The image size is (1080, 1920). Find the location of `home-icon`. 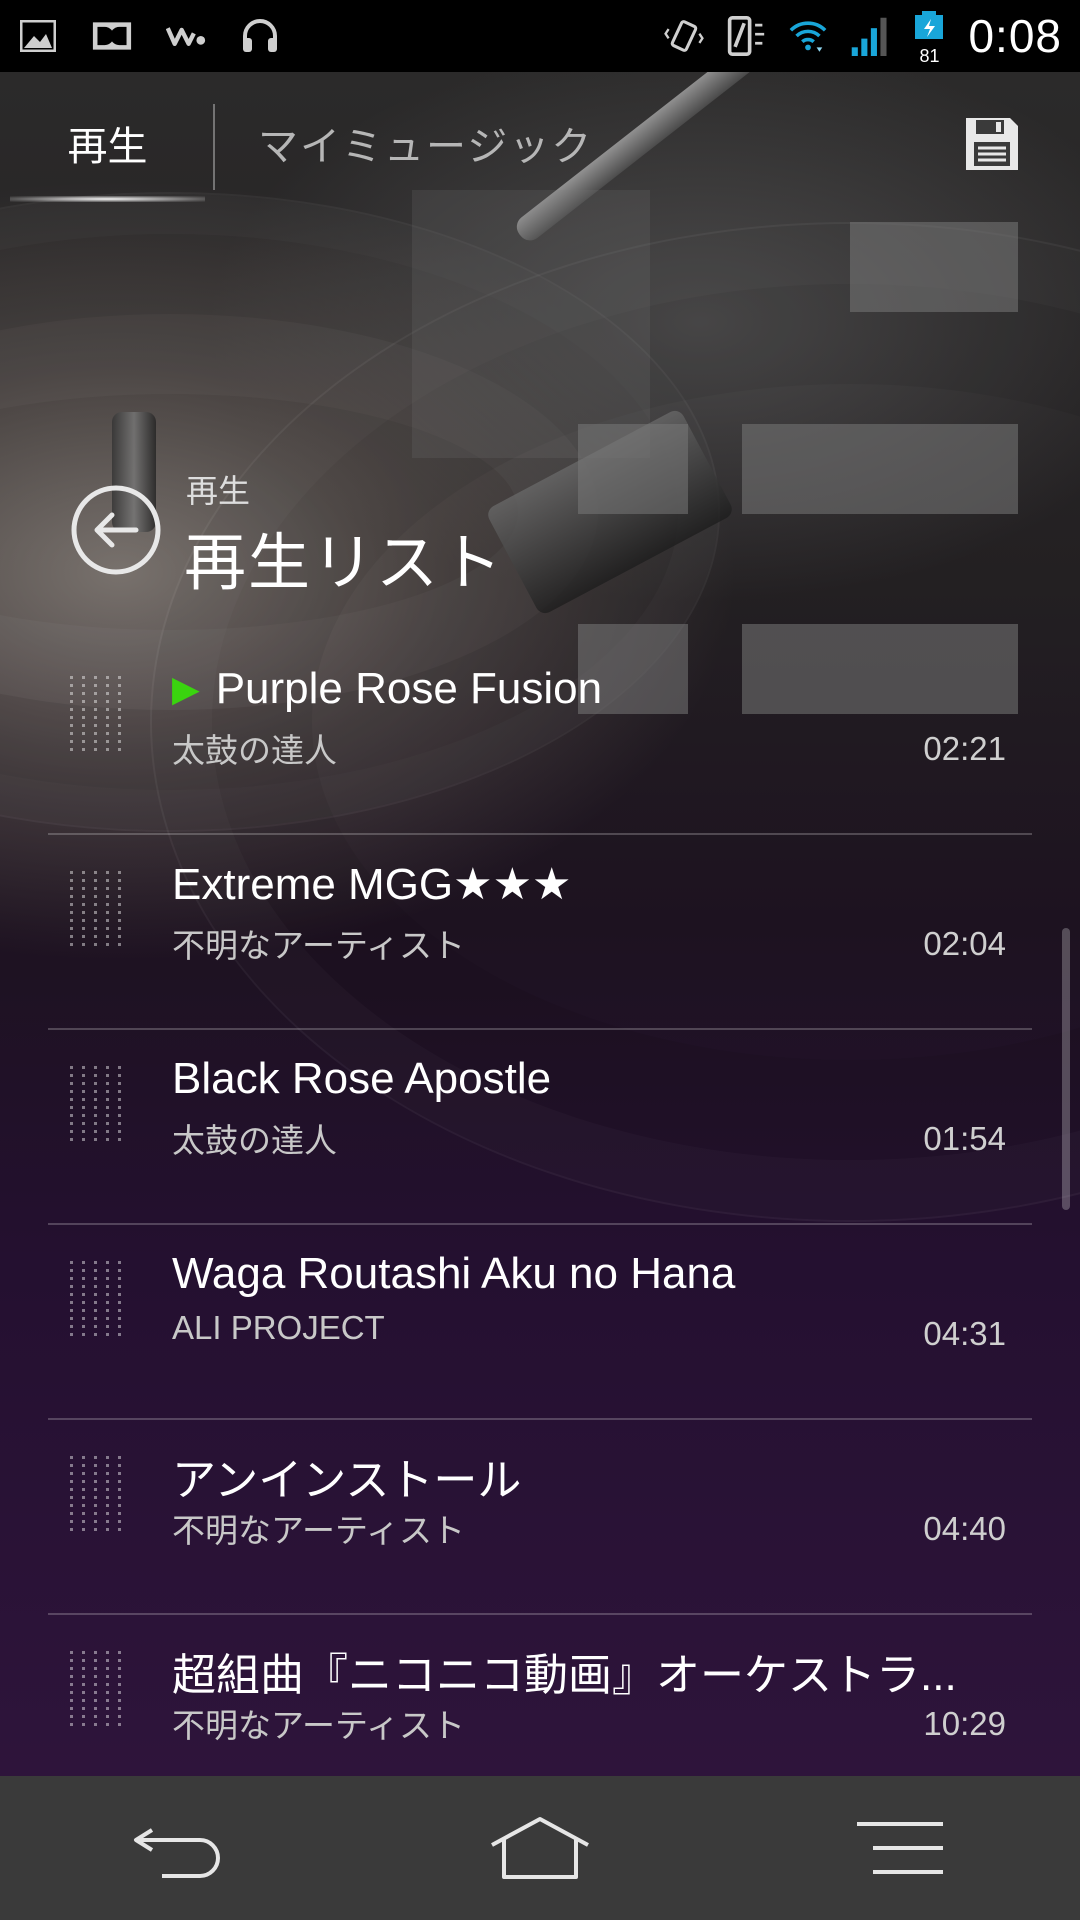

home-icon is located at coordinates (540, 1848).